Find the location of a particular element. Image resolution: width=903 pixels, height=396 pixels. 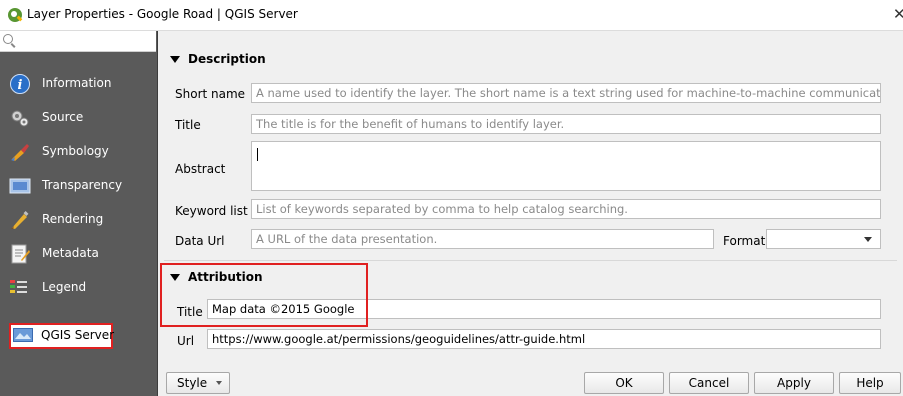

ok-button: OK is located at coordinates (624, 383).